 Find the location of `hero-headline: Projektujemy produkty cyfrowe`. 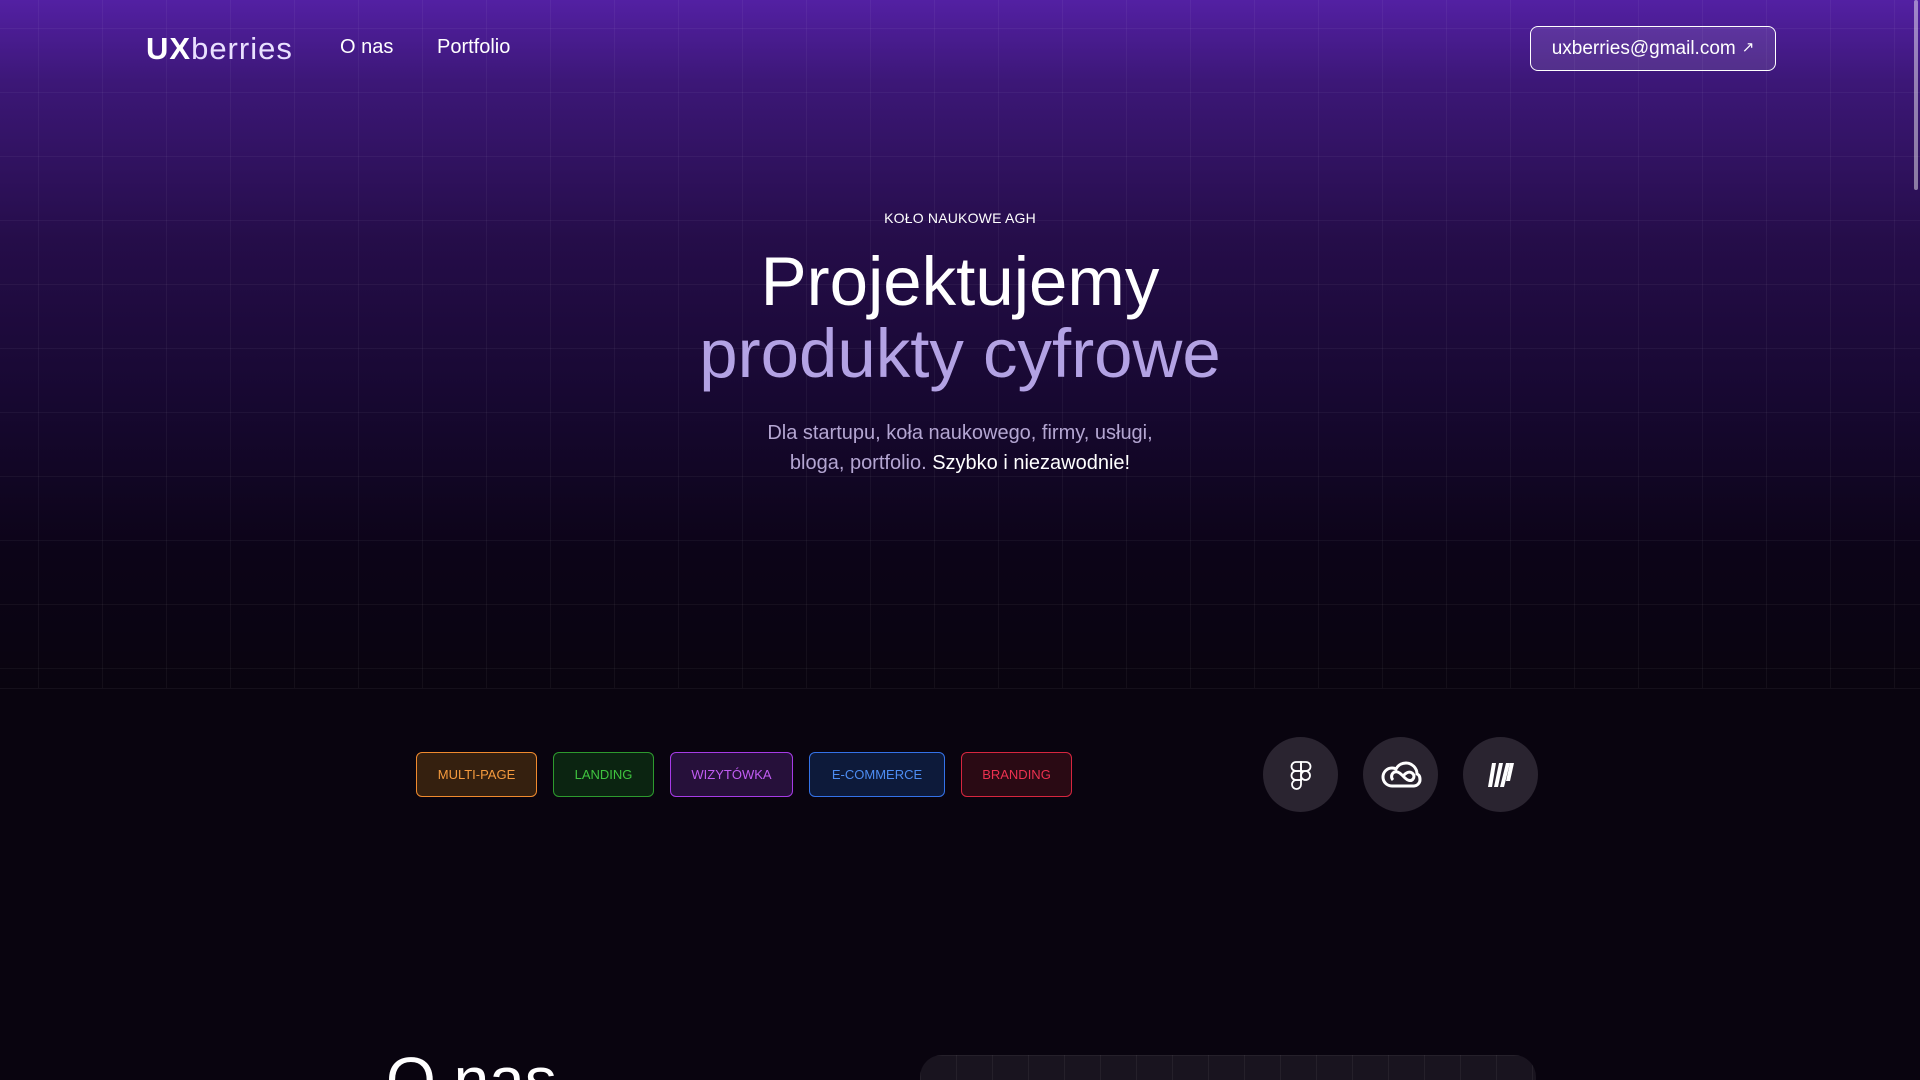

hero-headline: Projektujemy produkty cyfrowe is located at coordinates (960, 318).